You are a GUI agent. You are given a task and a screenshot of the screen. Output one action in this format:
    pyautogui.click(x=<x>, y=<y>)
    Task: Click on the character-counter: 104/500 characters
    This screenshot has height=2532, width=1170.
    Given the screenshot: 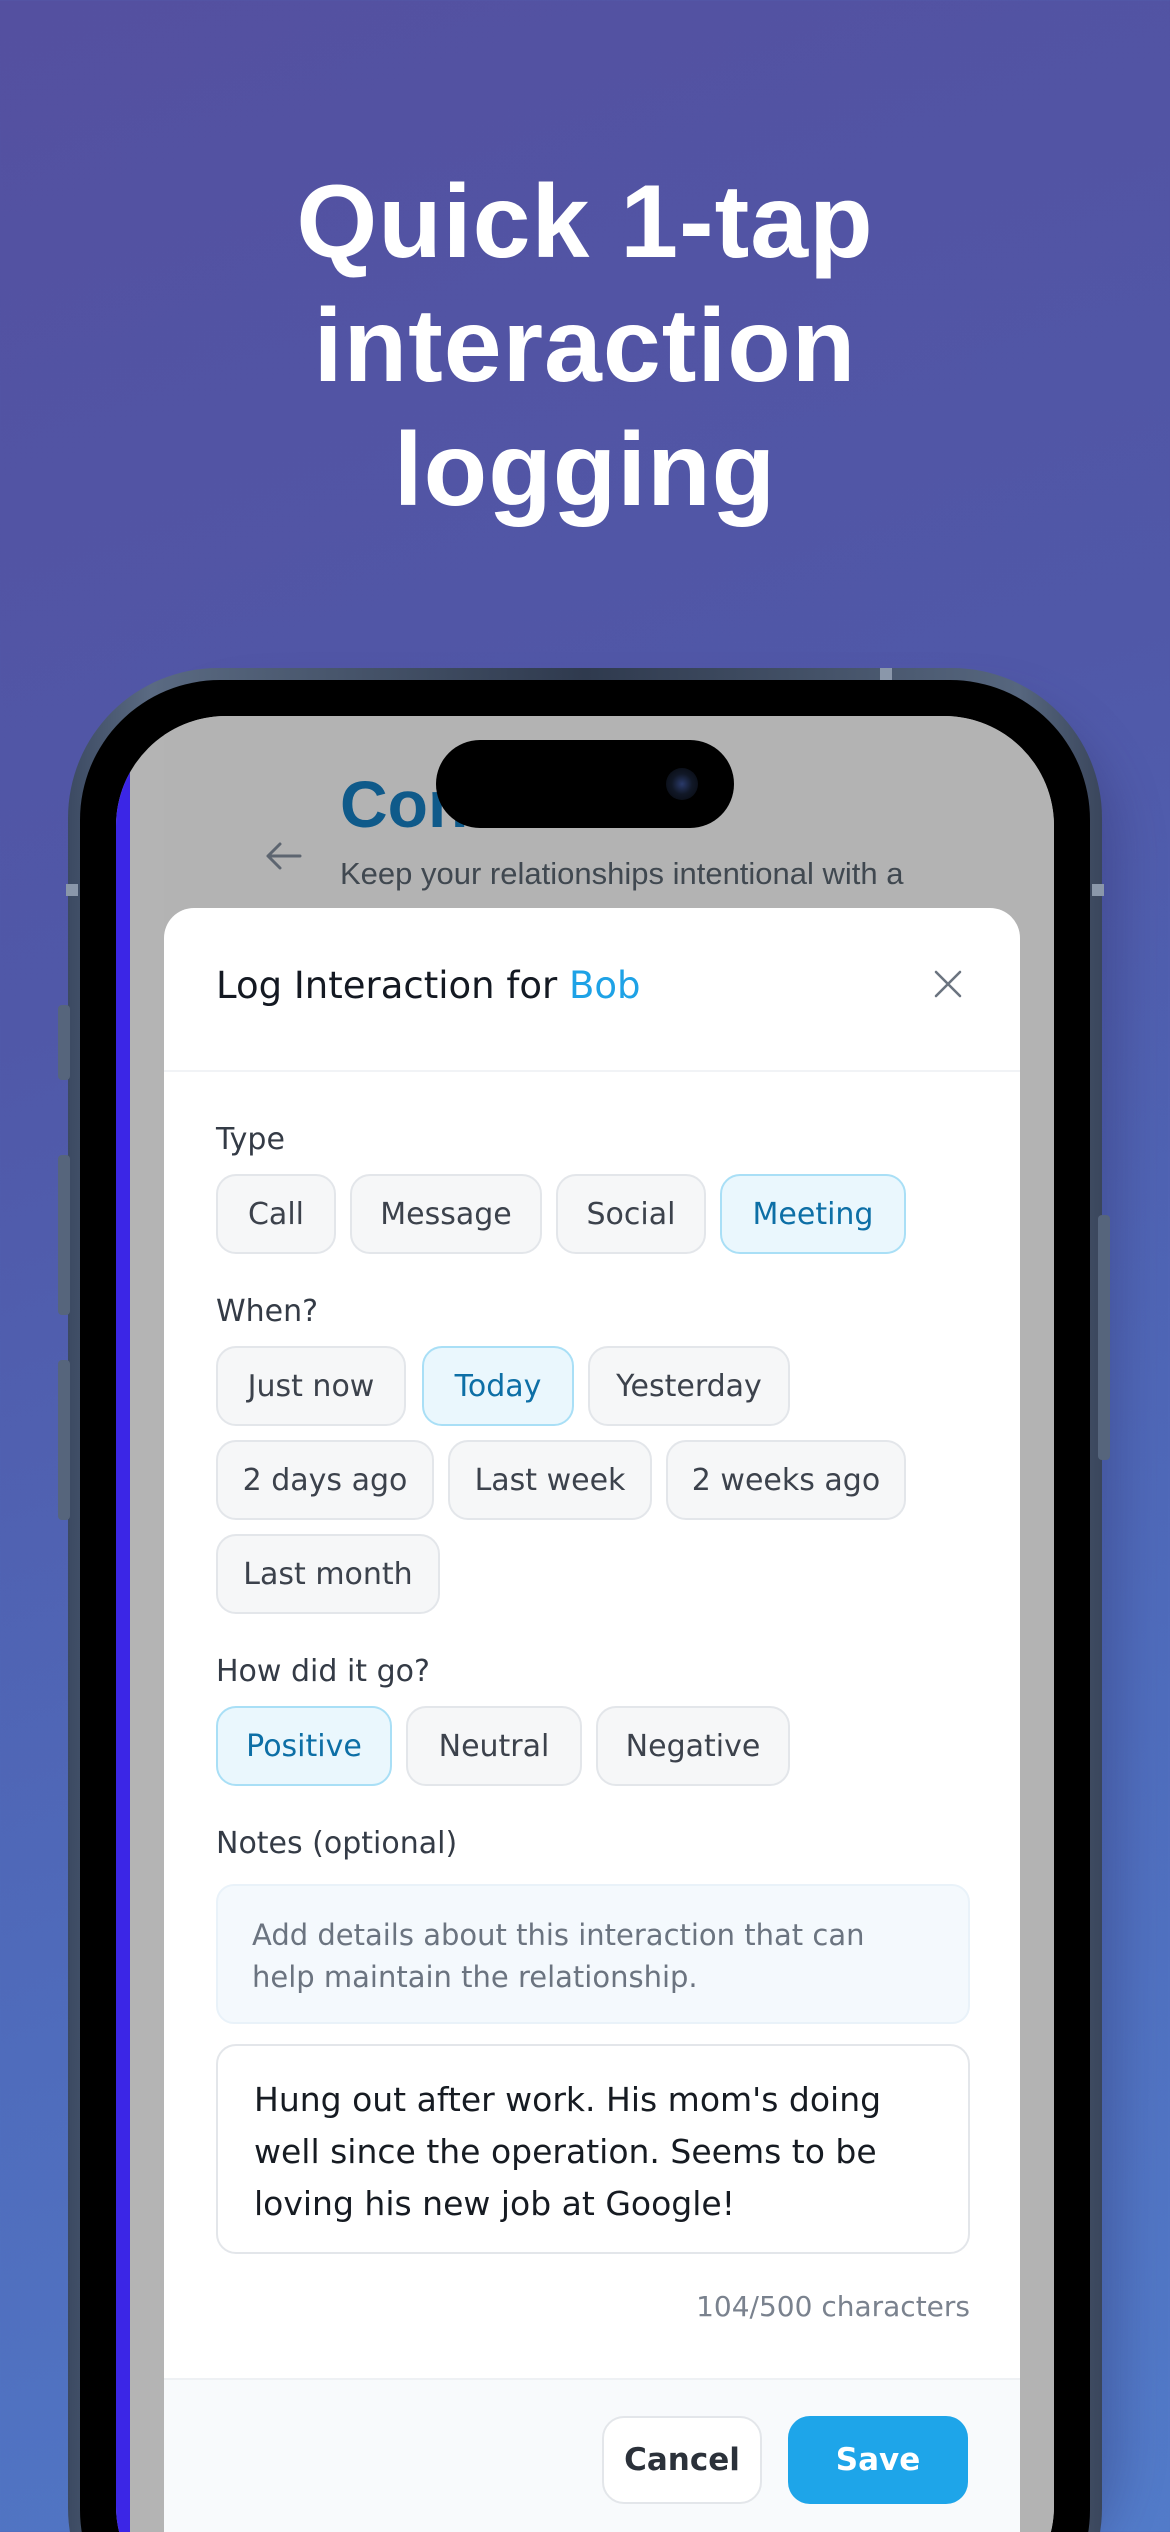 What is the action you would take?
    pyautogui.click(x=833, y=2306)
    